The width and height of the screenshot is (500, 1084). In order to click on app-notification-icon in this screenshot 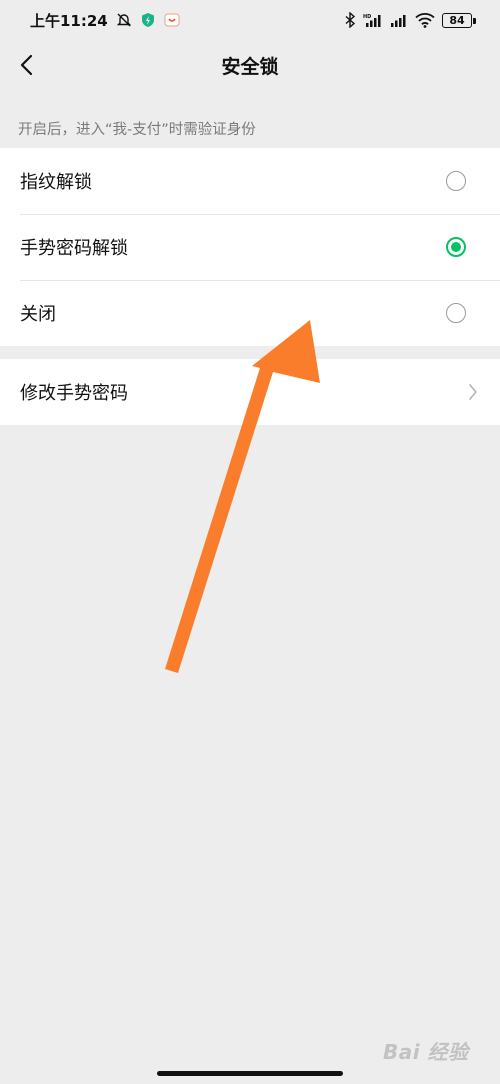, I will do `click(172, 20)`.